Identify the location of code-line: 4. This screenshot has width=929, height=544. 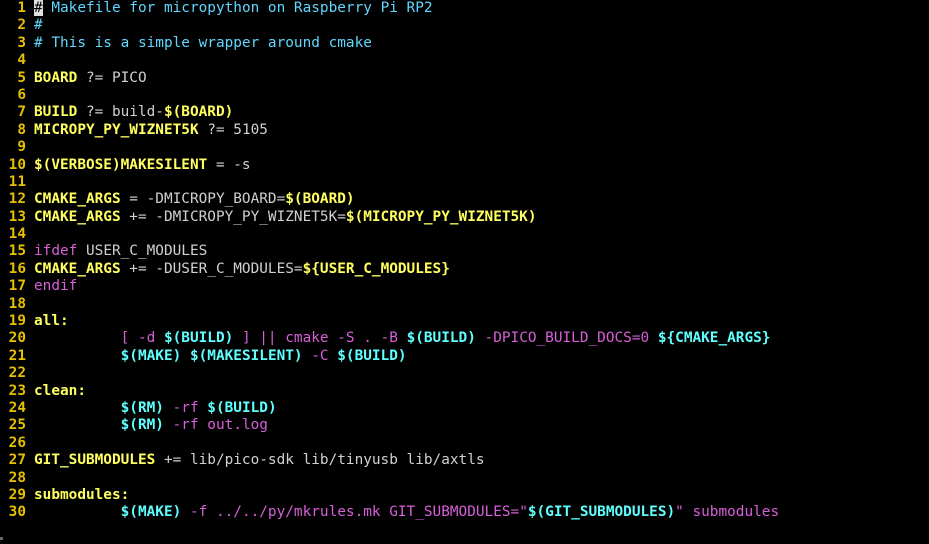
(464, 60).